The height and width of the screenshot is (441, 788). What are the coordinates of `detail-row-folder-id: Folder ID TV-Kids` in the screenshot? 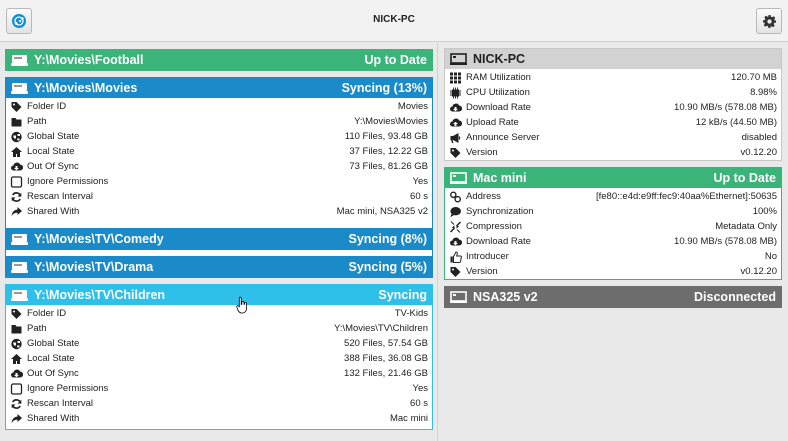 It's located at (219, 313).